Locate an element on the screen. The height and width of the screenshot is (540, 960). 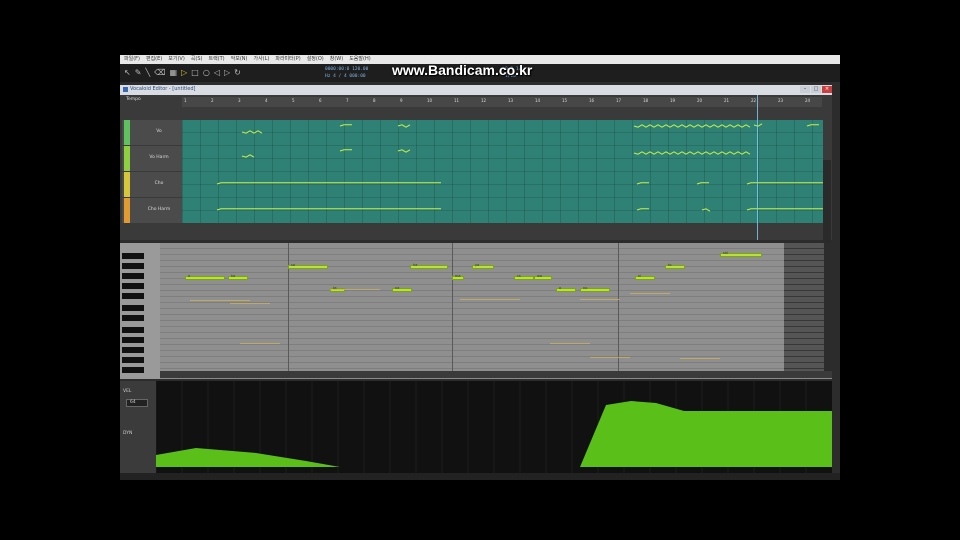
record-icon: ○ is located at coordinates (206, 73).